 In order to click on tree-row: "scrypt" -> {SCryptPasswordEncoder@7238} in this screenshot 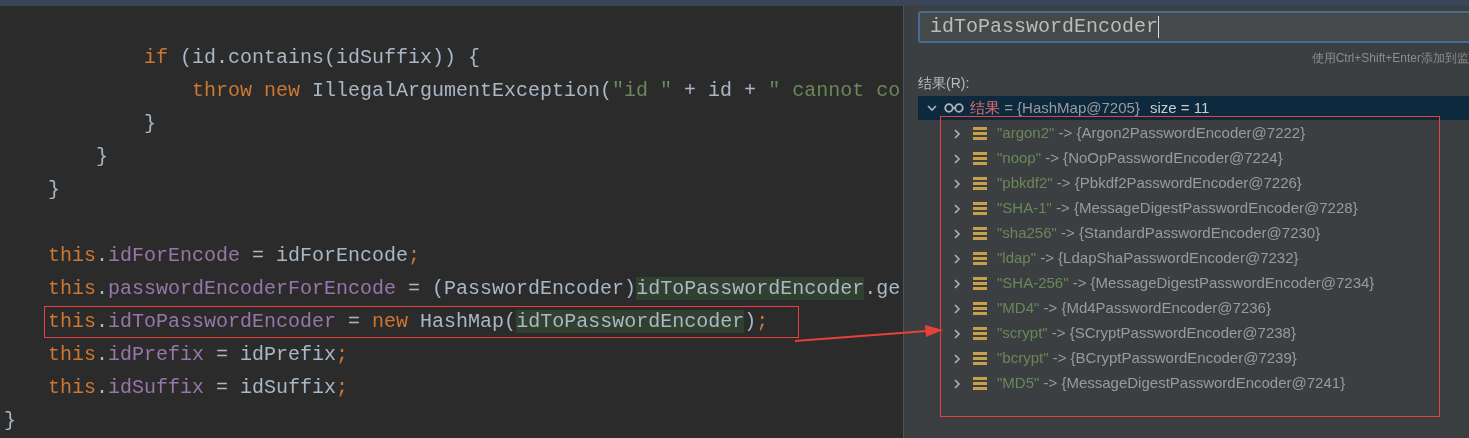, I will do `click(1190, 333)`.